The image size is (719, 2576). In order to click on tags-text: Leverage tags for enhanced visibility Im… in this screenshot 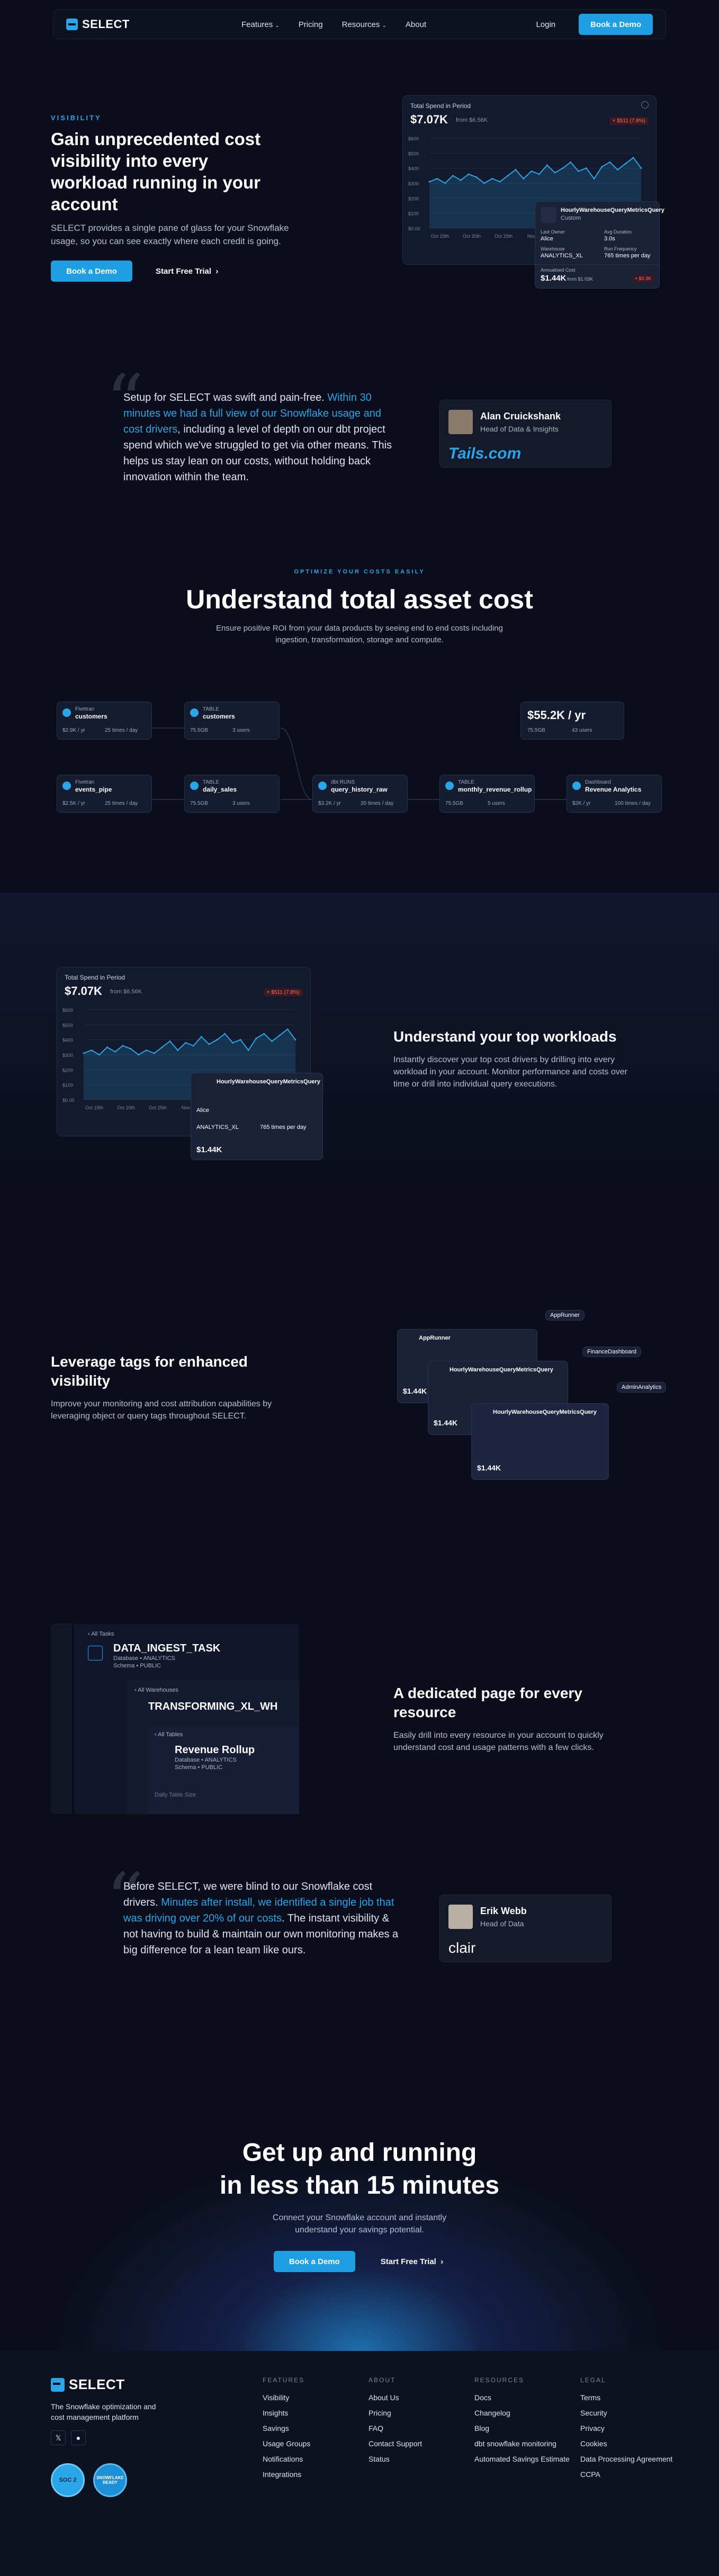, I will do `click(174, 1387)`.